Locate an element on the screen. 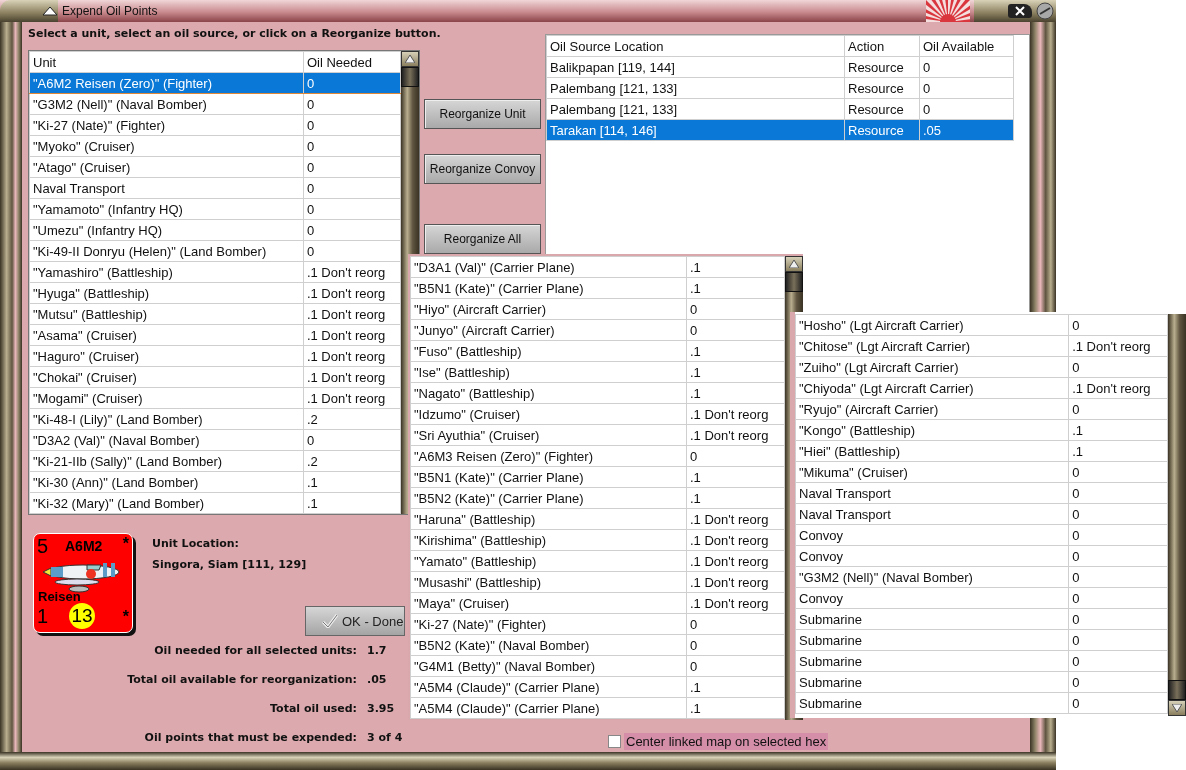 This screenshot has height=770, width=1186. unit-row: "Hiyo" (Aircraft Carrier) 0 is located at coordinates (597, 309).